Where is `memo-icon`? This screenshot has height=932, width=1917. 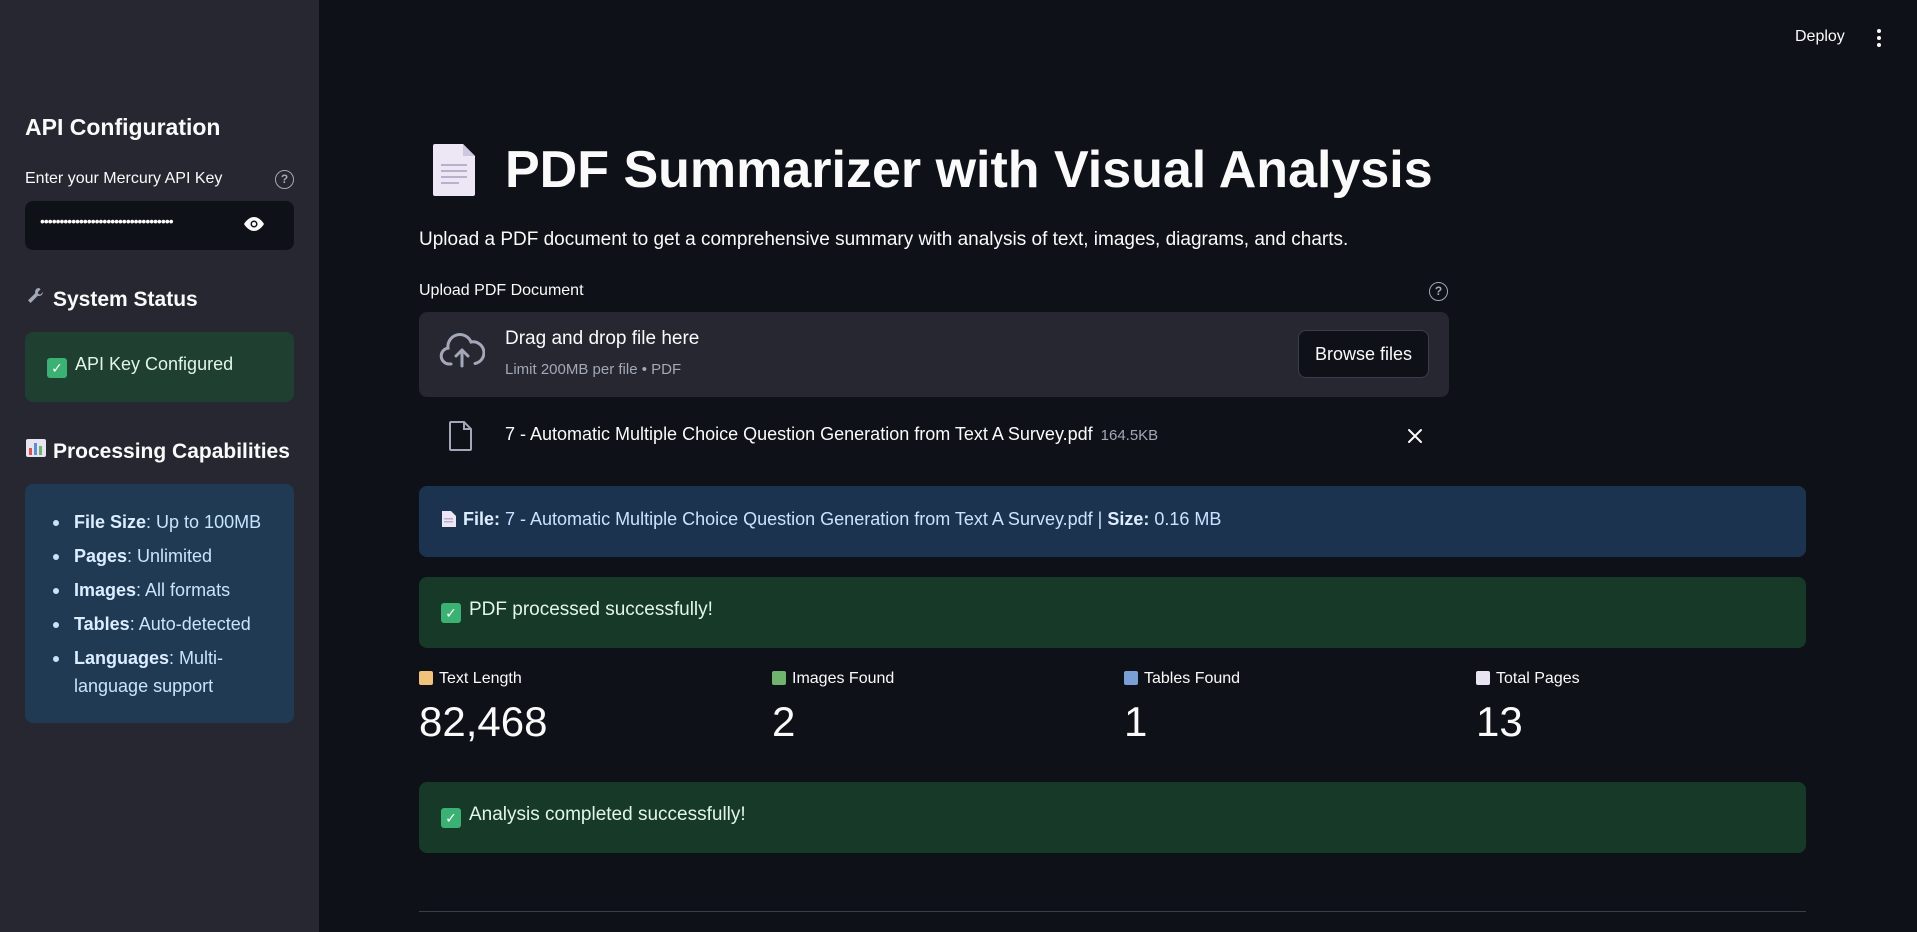 memo-icon is located at coordinates (426, 678).